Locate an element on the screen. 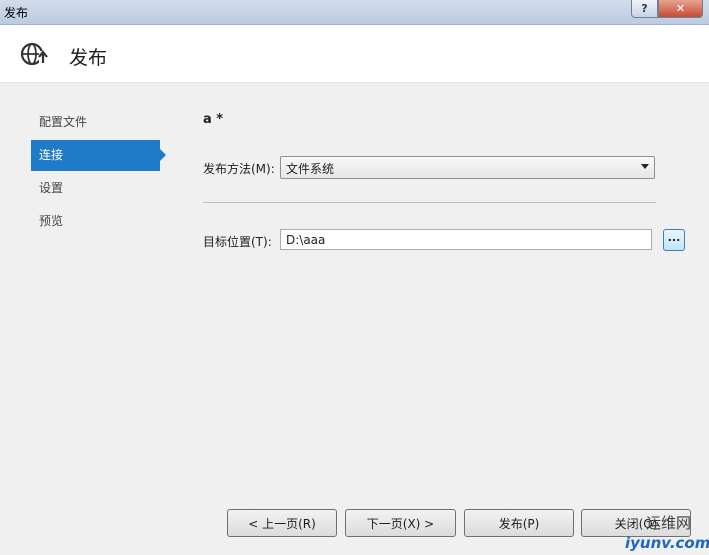 The width and height of the screenshot is (709, 555). profile-name: a * is located at coordinates (213, 119).